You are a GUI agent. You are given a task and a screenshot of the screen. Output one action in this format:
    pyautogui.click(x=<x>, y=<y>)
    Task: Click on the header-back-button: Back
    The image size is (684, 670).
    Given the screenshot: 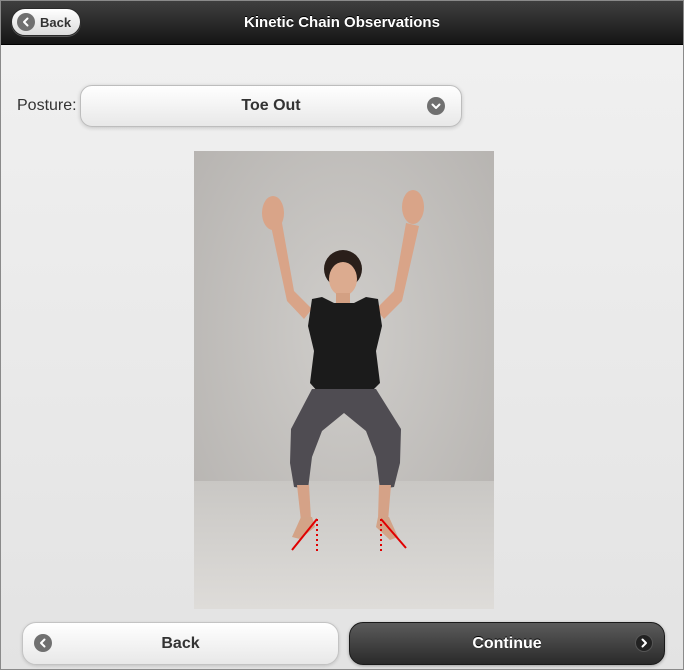 What is the action you would take?
    pyautogui.click(x=46, y=22)
    